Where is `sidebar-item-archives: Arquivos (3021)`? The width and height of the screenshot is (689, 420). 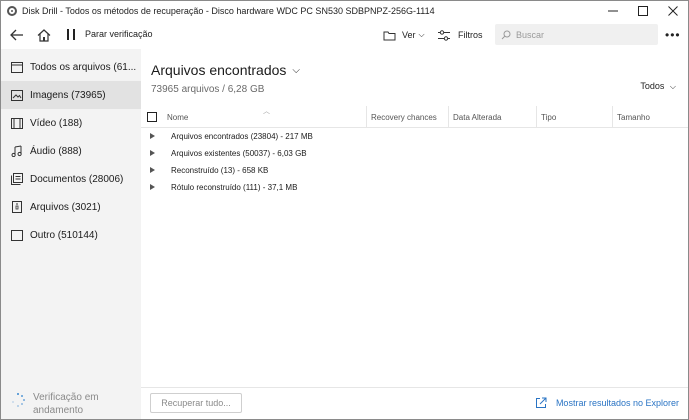
sidebar-item-archives: Arquivos (3021) is located at coordinates (71, 207).